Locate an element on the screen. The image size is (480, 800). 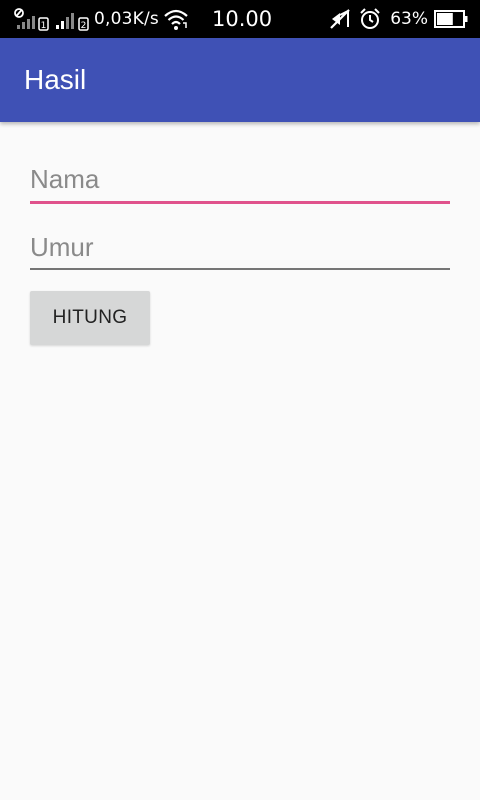
battery-percent: 63% is located at coordinates (409, 19).